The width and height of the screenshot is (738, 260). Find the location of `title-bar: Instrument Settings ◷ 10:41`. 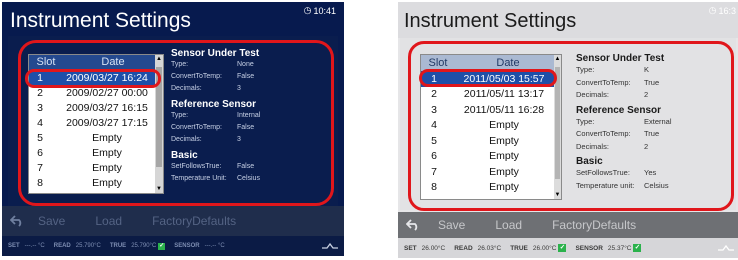

title-bar: Instrument Settings ◷ 10:41 is located at coordinates (173, 19).